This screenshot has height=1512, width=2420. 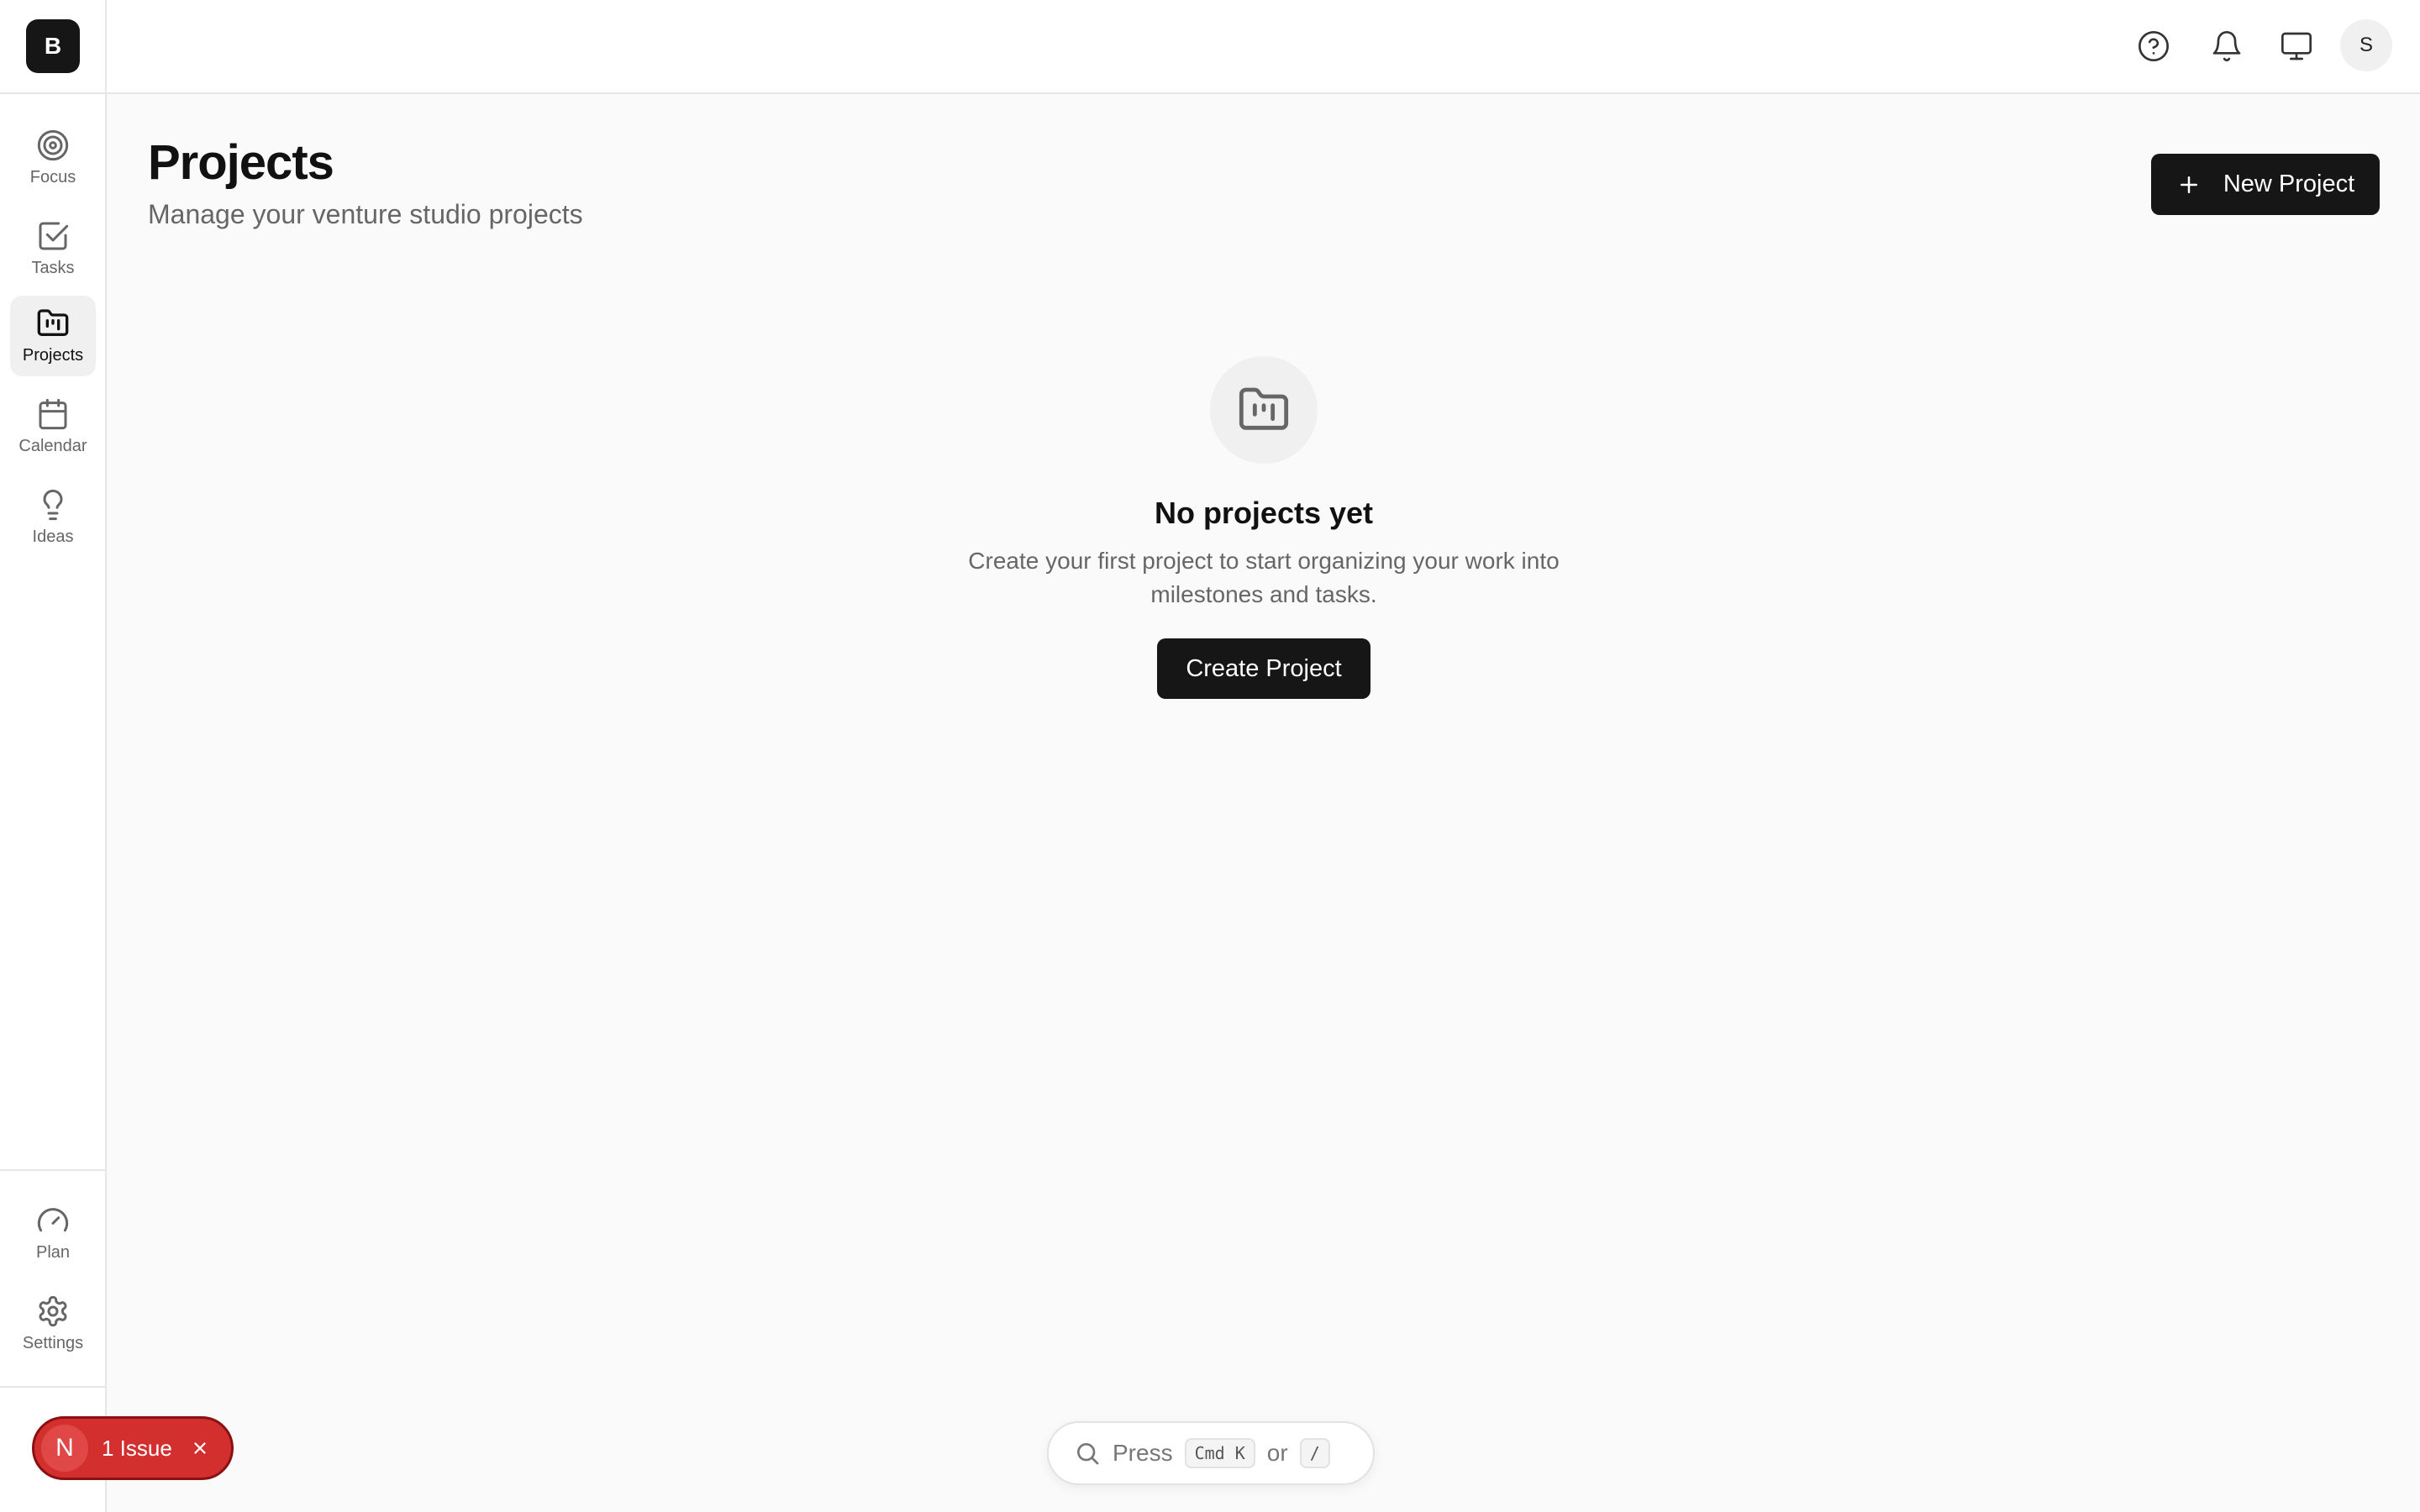 I want to click on page-title: Projects, so click(x=241, y=162).